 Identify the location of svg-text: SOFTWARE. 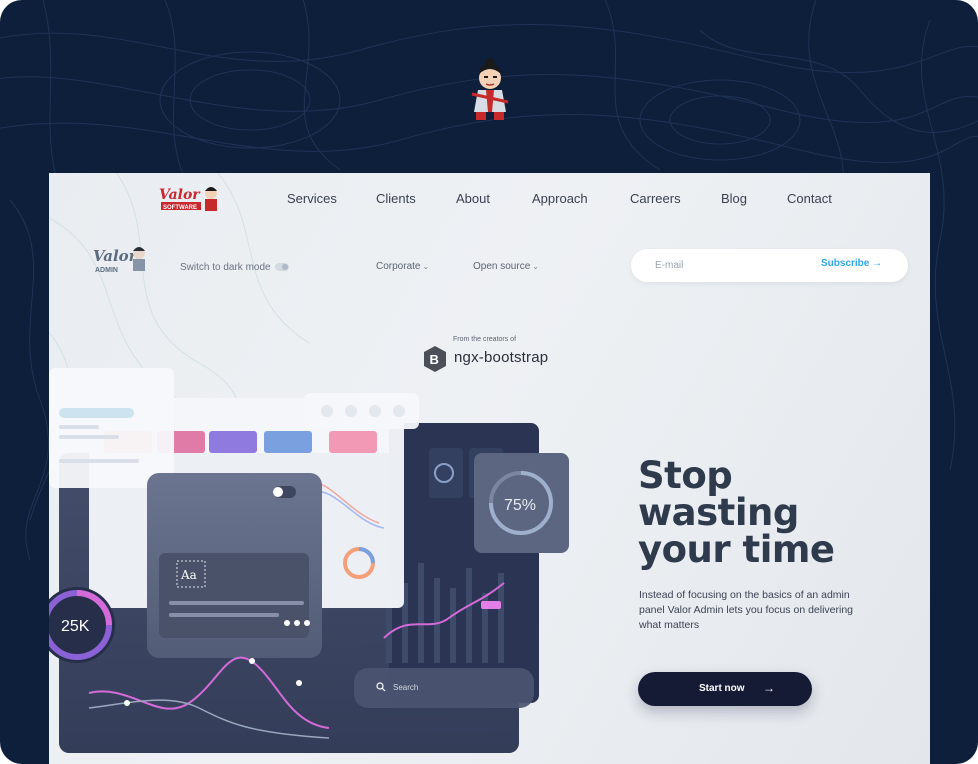
(180, 208).